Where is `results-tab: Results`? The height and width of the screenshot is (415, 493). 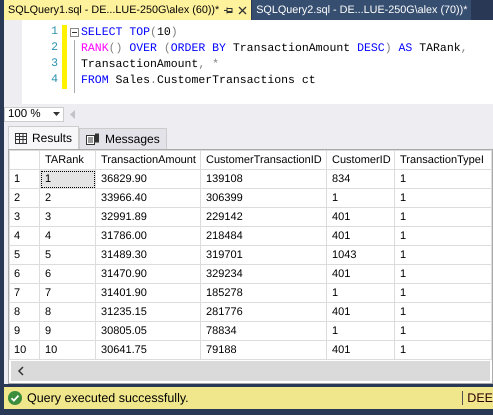
results-tab: Results is located at coordinates (44, 137).